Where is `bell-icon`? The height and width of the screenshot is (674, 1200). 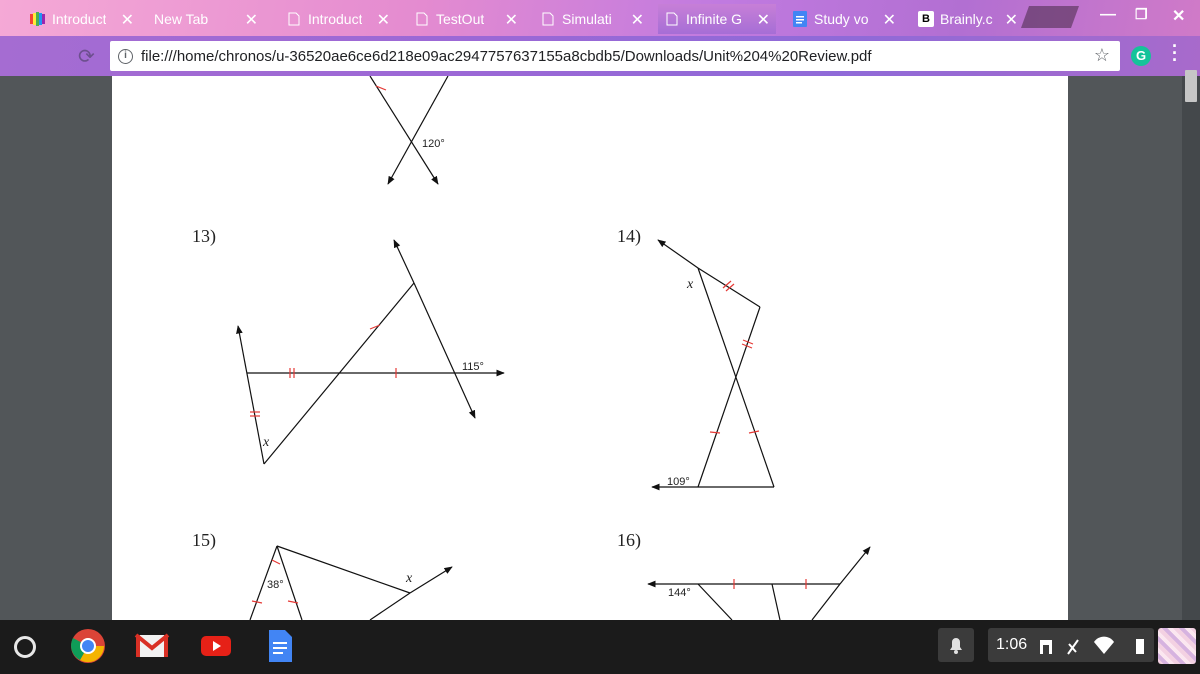 bell-icon is located at coordinates (956, 646).